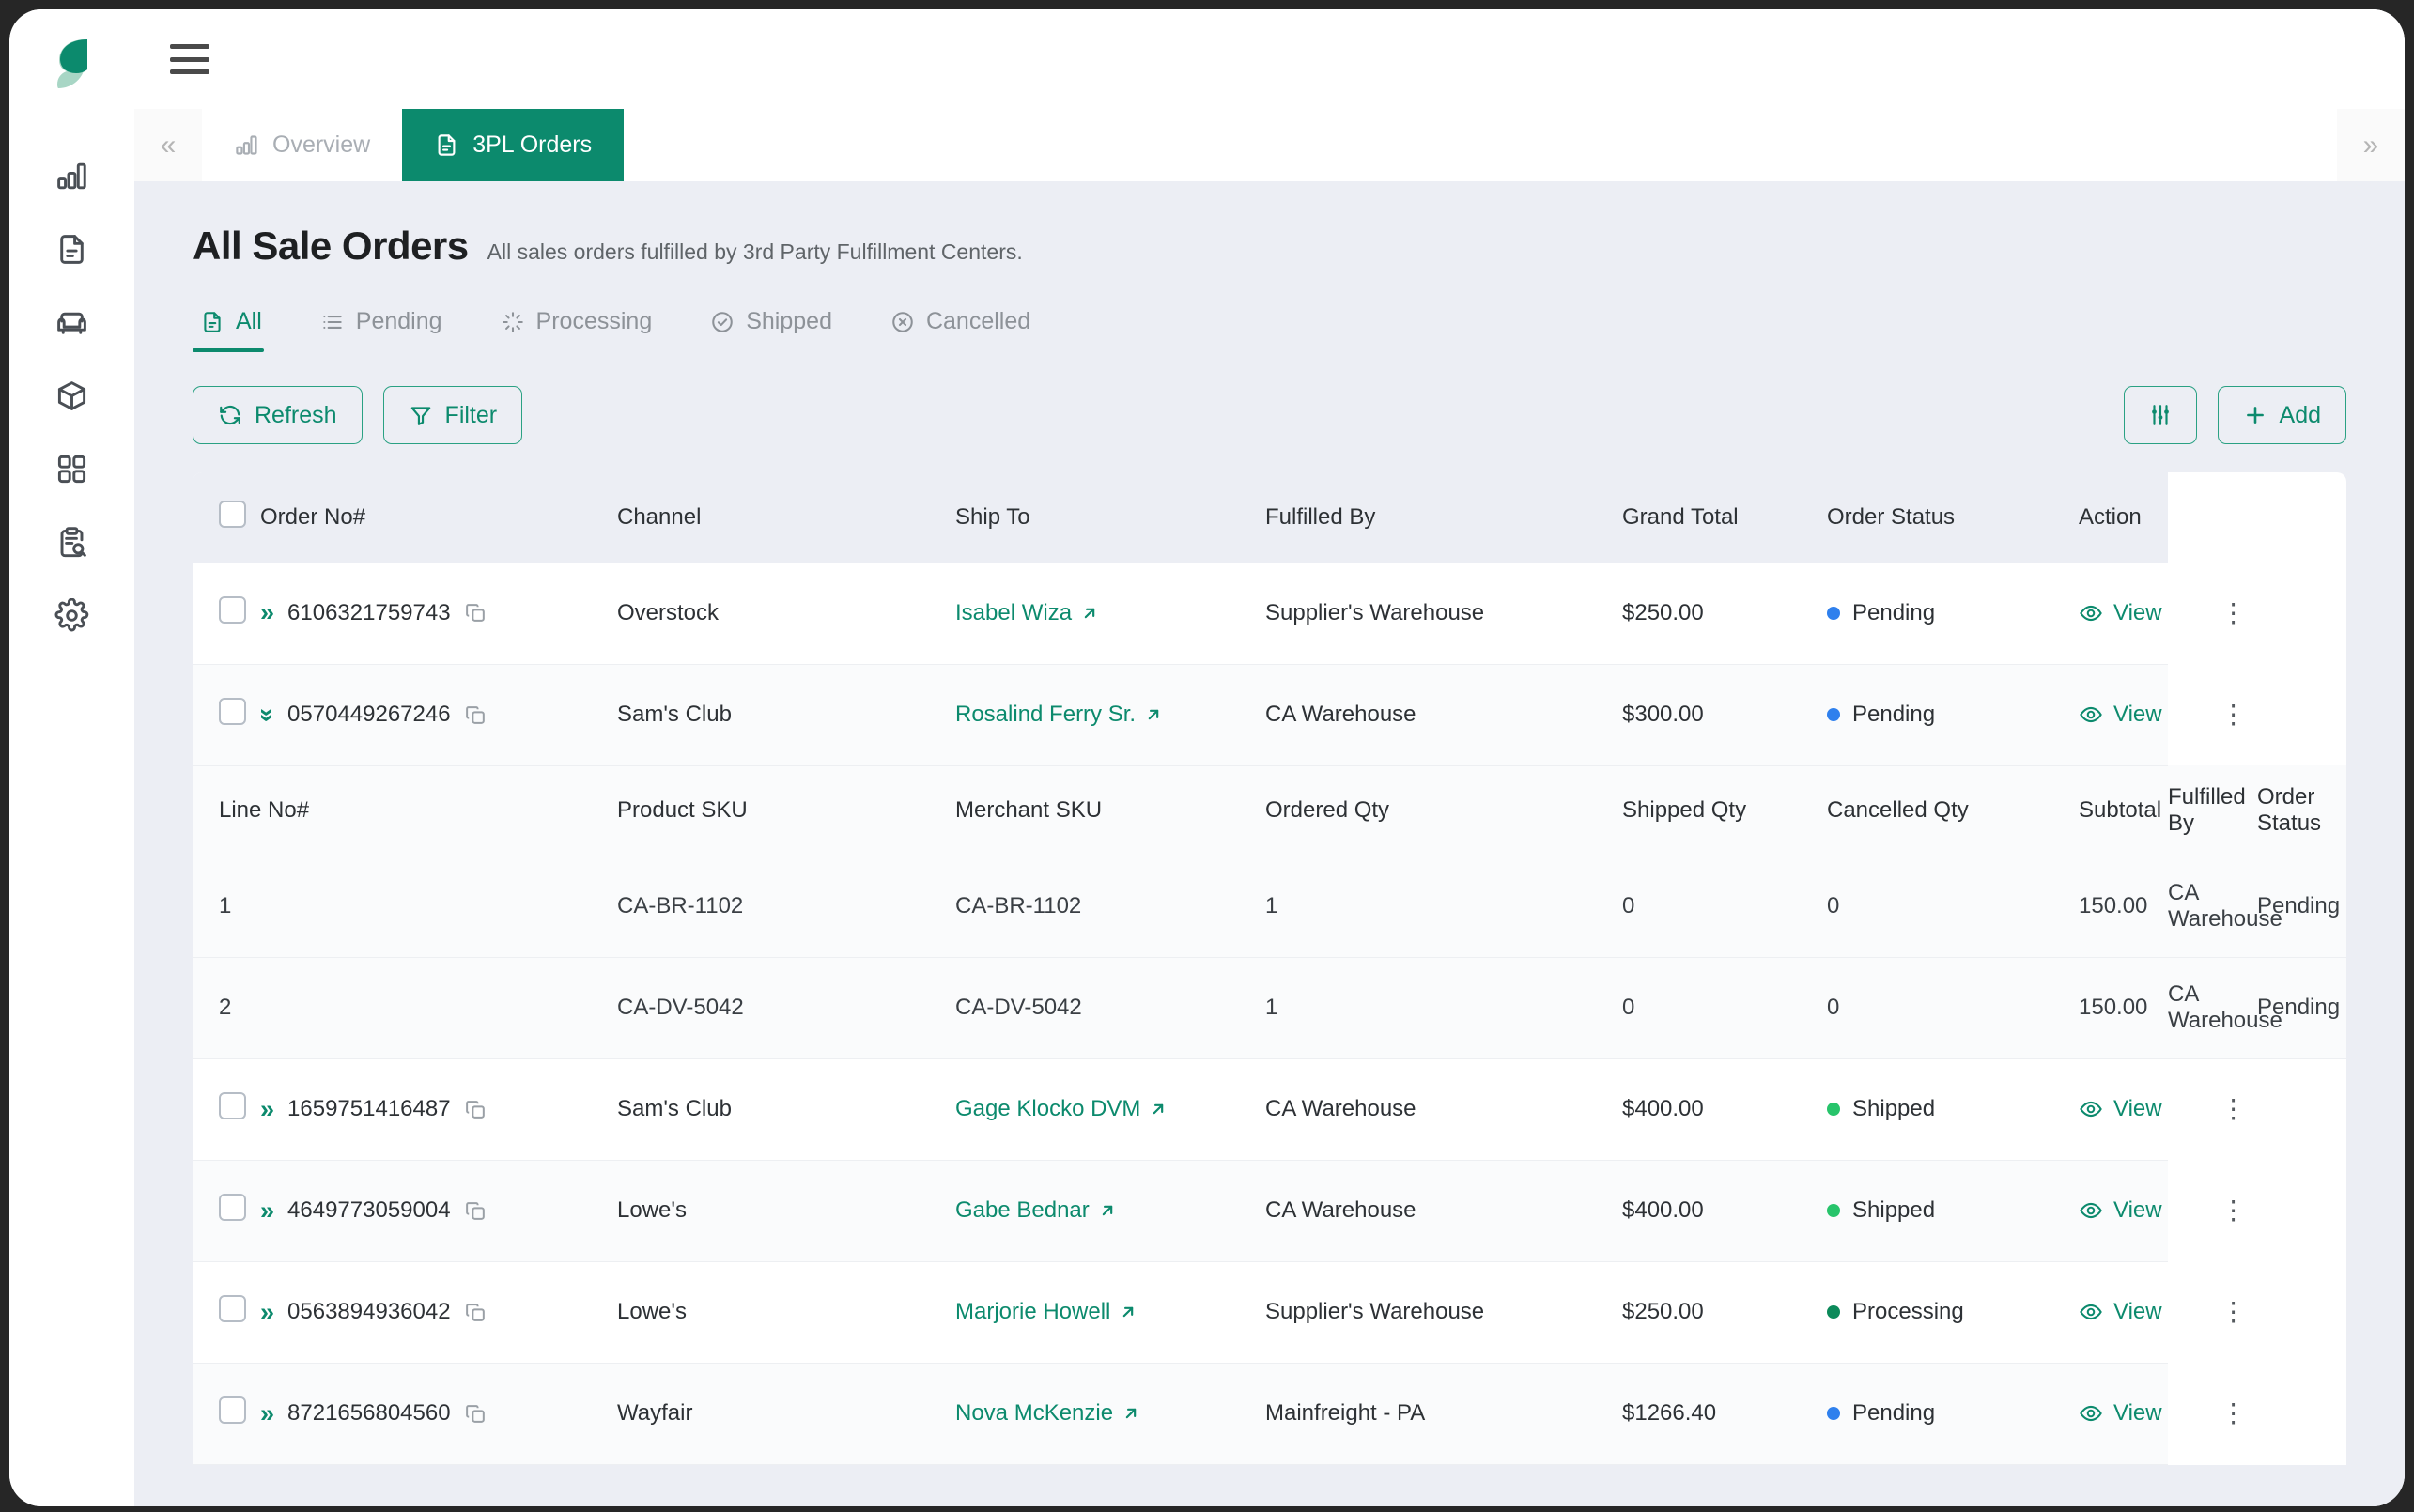 The height and width of the screenshot is (1512, 2414). I want to click on clipboard-search-icon, so click(73, 542).